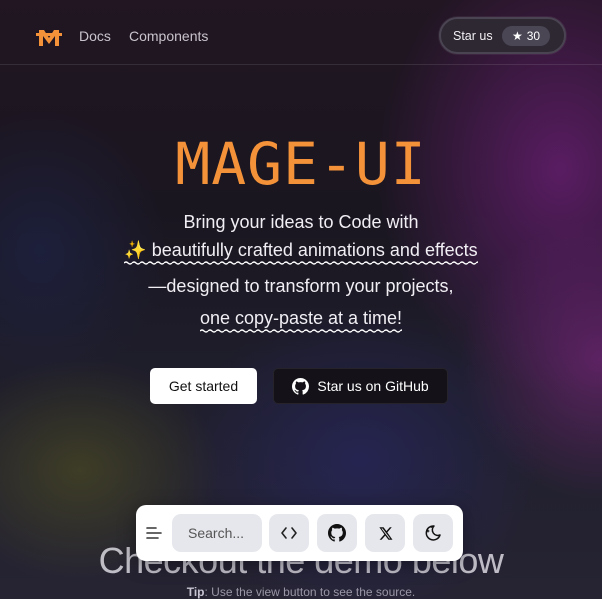 This screenshot has width=602, height=599. I want to click on code-icon, so click(289, 533).